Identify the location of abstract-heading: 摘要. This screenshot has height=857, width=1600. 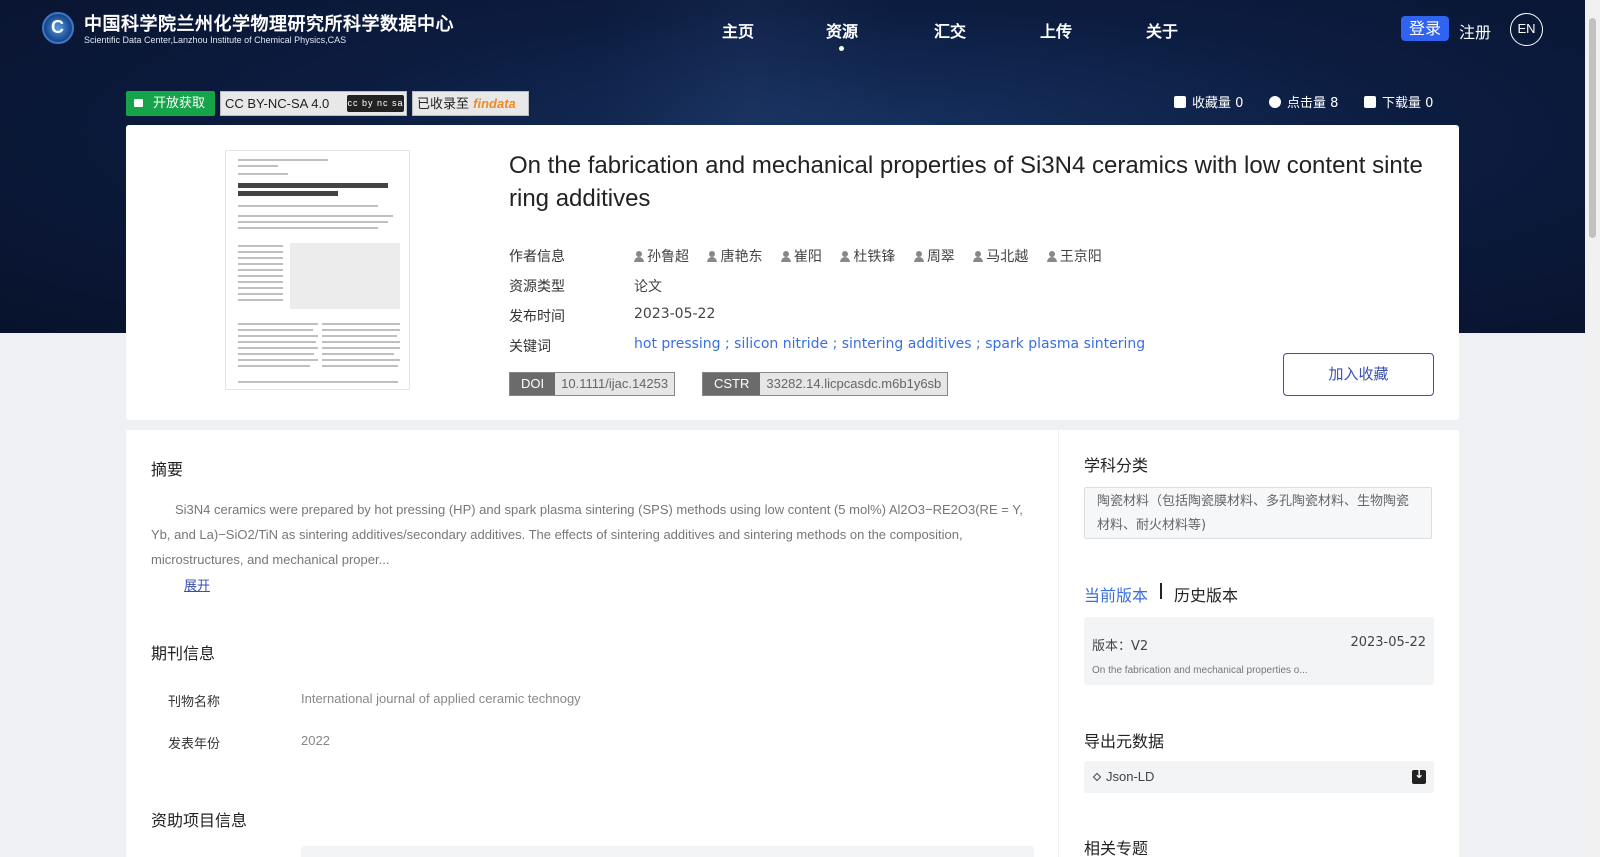
(167, 469).